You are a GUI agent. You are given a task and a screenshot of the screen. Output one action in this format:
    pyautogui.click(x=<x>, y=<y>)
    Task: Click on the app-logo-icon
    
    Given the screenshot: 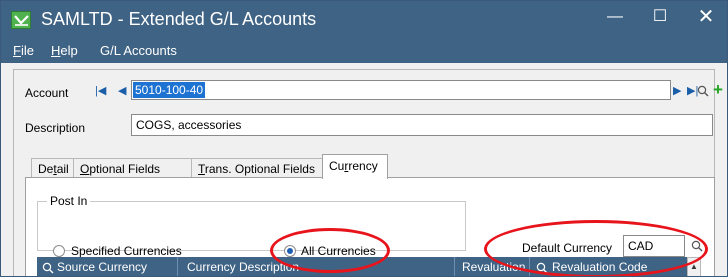 What is the action you would take?
    pyautogui.click(x=21, y=20)
    